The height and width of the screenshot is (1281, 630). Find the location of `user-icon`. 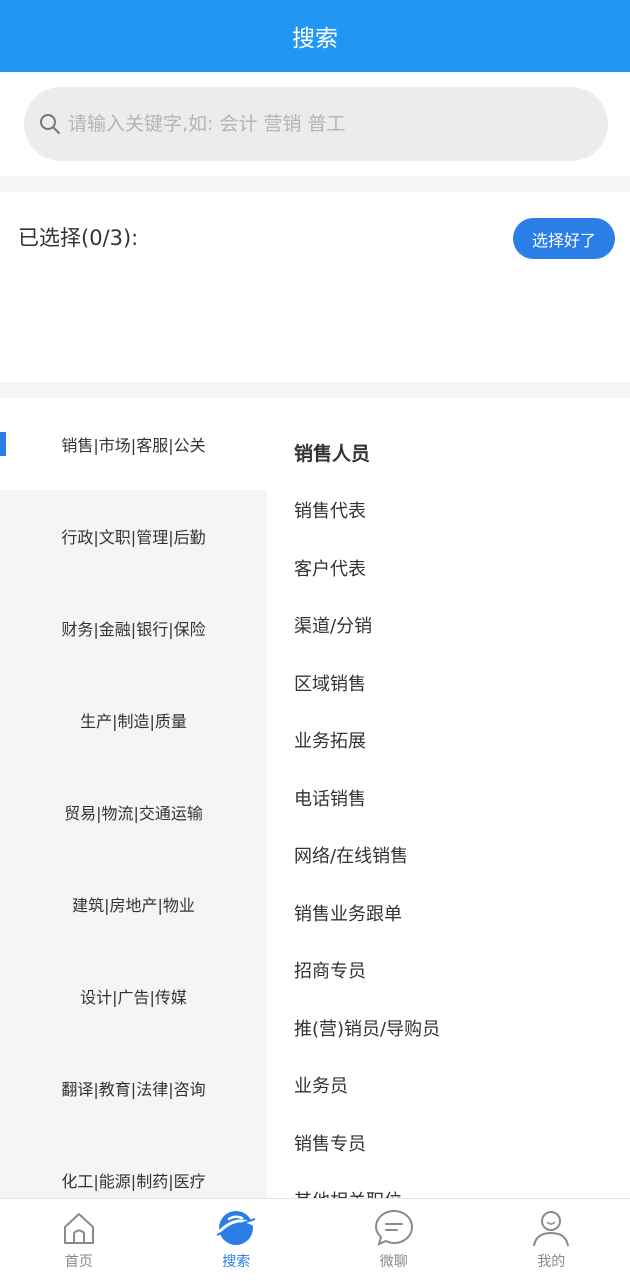

user-icon is located at coordinates (551, 1228).